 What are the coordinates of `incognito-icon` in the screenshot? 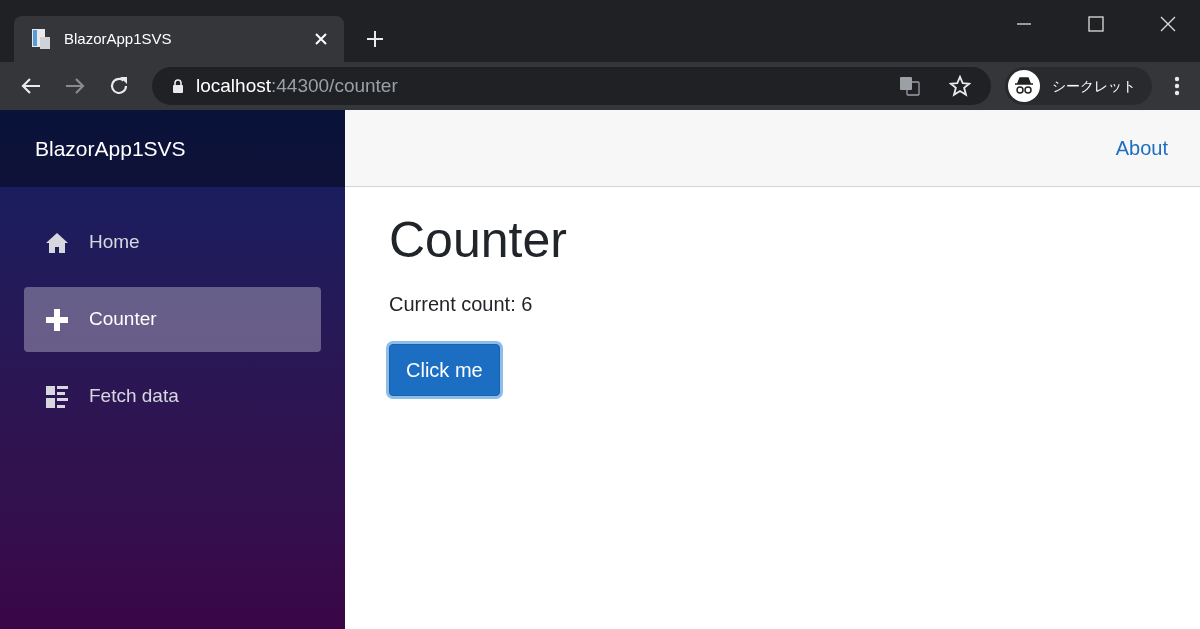 It's located at (1024, 86).